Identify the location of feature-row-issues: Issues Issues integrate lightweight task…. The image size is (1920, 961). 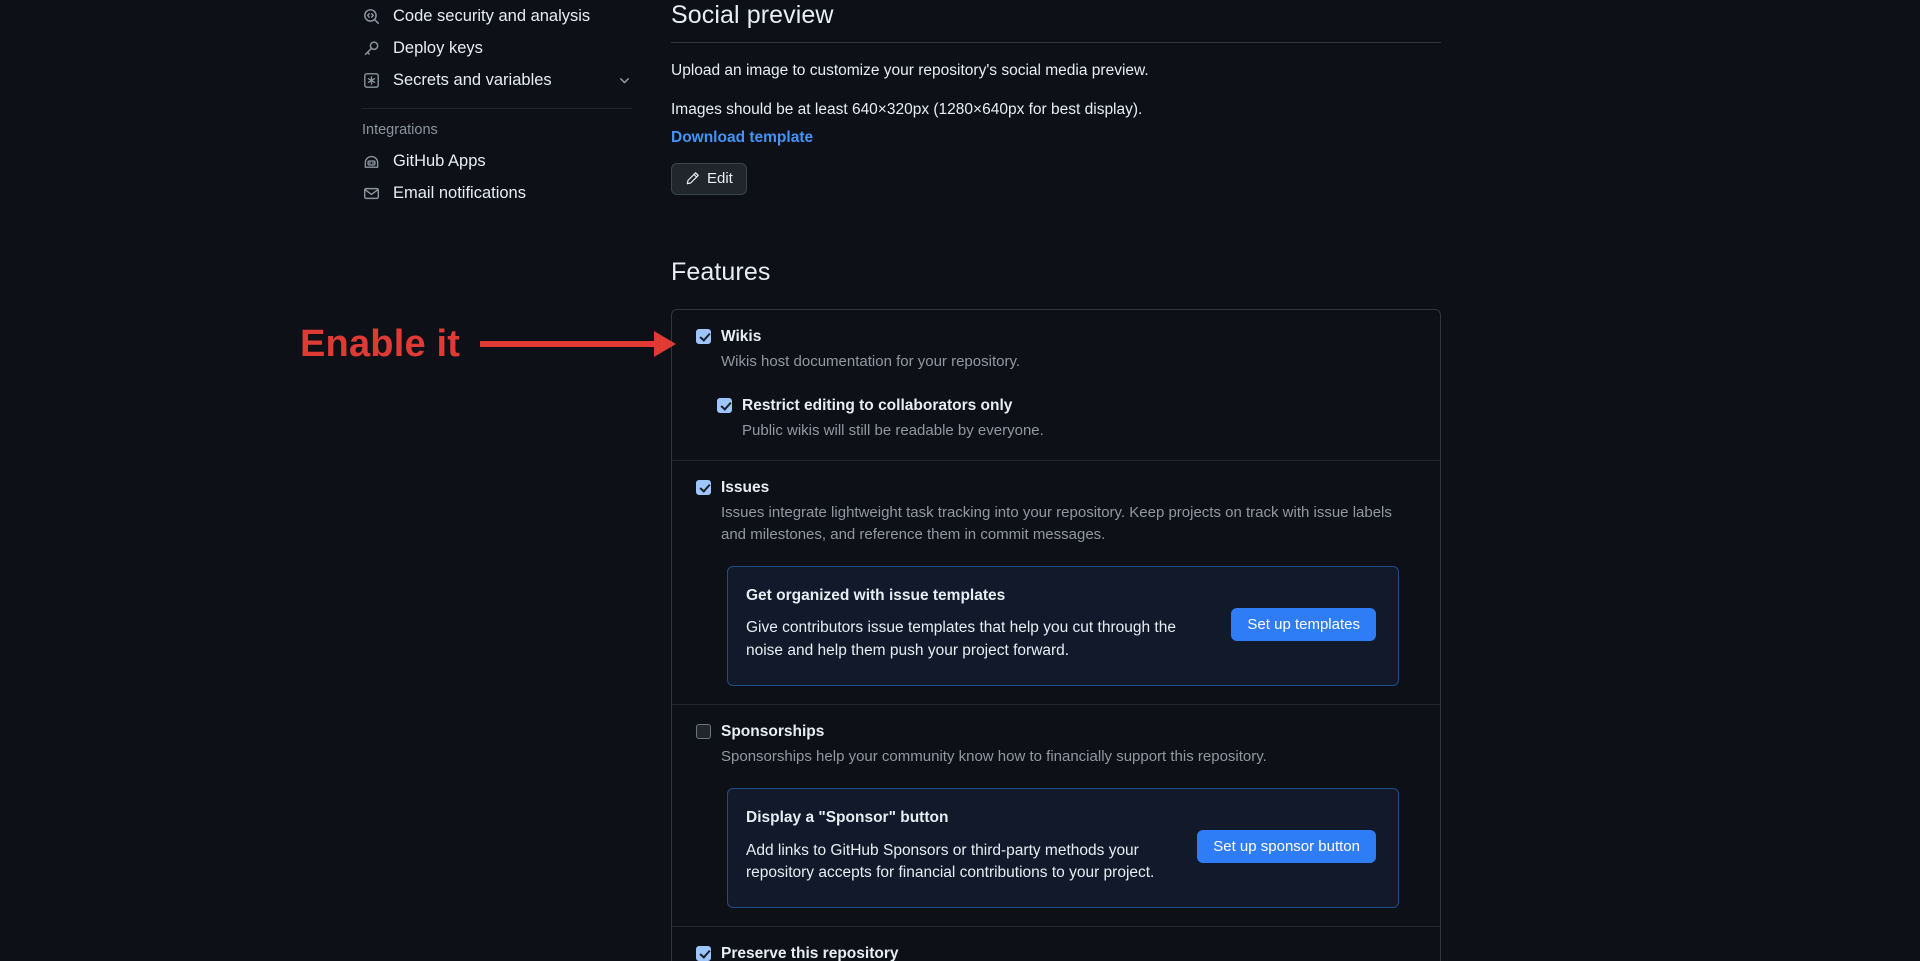
(1056, 583).